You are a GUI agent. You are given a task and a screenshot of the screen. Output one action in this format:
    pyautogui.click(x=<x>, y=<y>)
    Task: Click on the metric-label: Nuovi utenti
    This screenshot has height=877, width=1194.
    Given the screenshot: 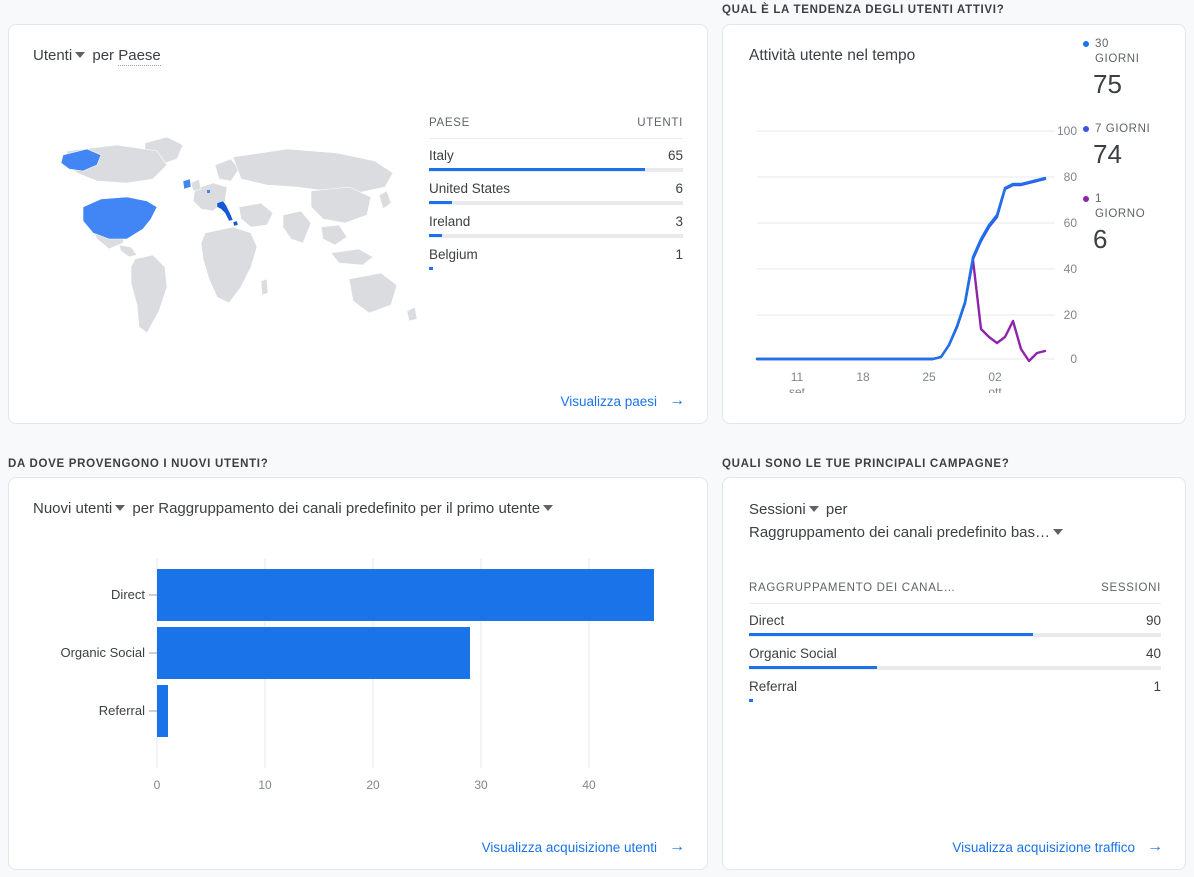 What is the action you would take?
    pyautogui.click(x=73, y=508)
    